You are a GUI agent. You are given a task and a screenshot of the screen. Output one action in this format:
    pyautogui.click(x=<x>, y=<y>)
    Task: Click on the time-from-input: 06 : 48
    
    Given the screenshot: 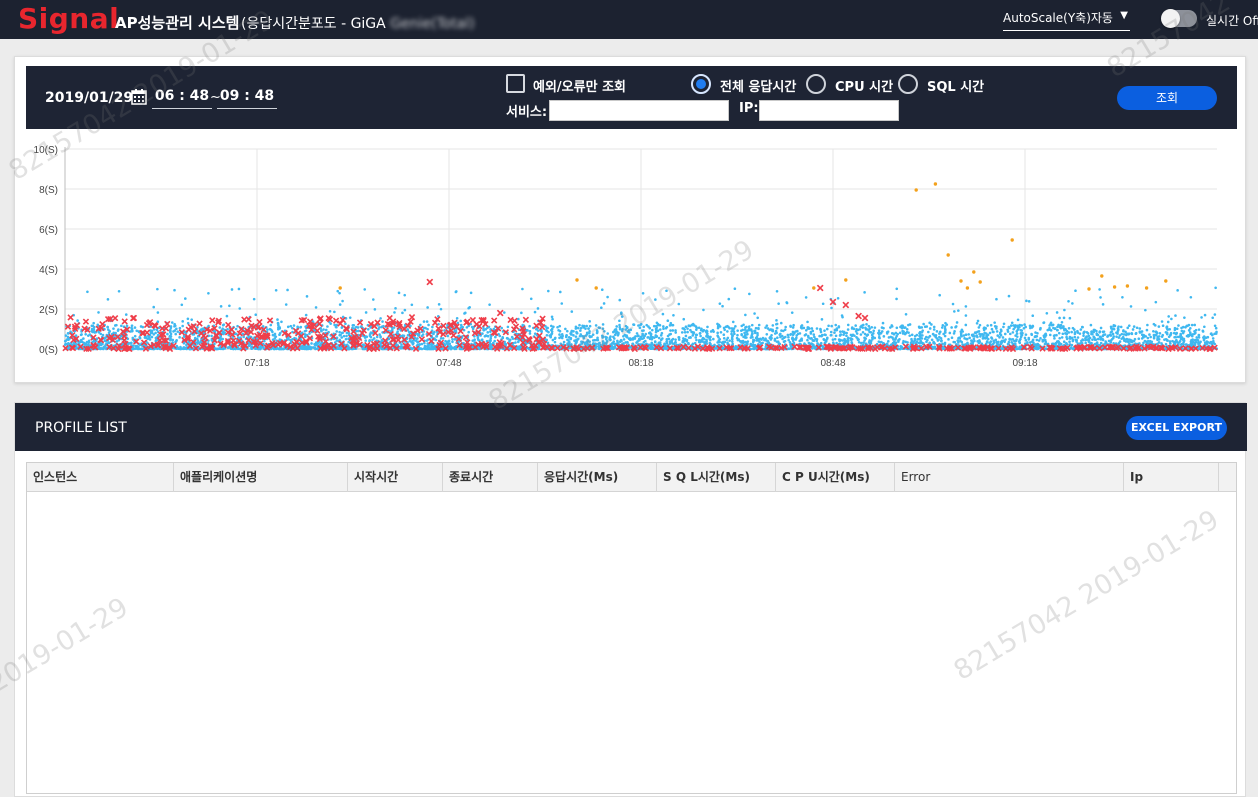 What is the action you would take?
    pyautogui.click(x=182, y=98)
    